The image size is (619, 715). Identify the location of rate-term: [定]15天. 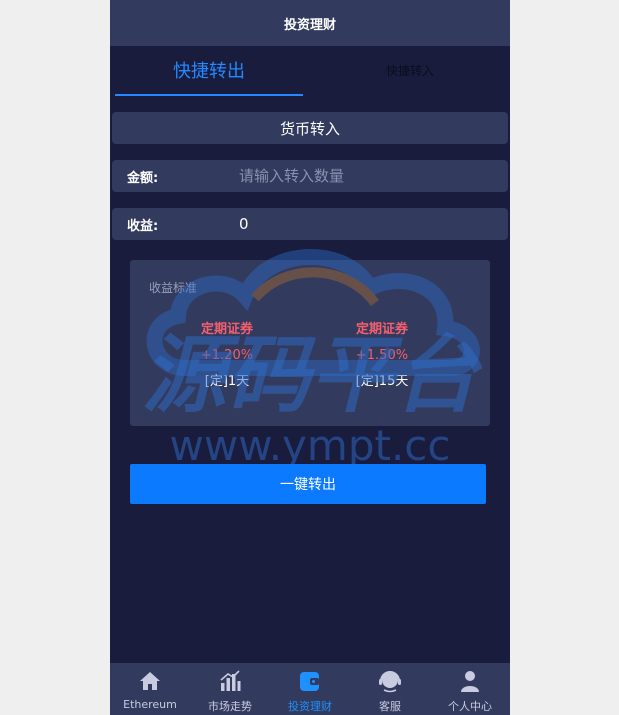
(382, 381).